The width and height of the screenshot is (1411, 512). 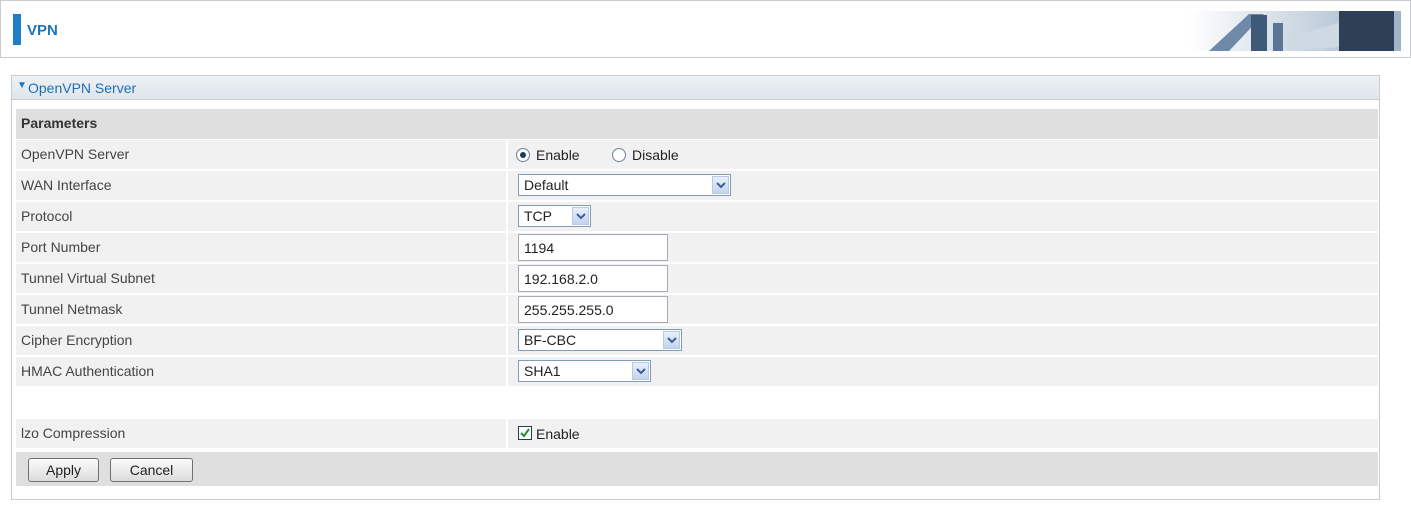 What do you see at coordinates (554, 216) in the screenshot?
I see `protocol-select: TCP` at bounding box center [554, 216].